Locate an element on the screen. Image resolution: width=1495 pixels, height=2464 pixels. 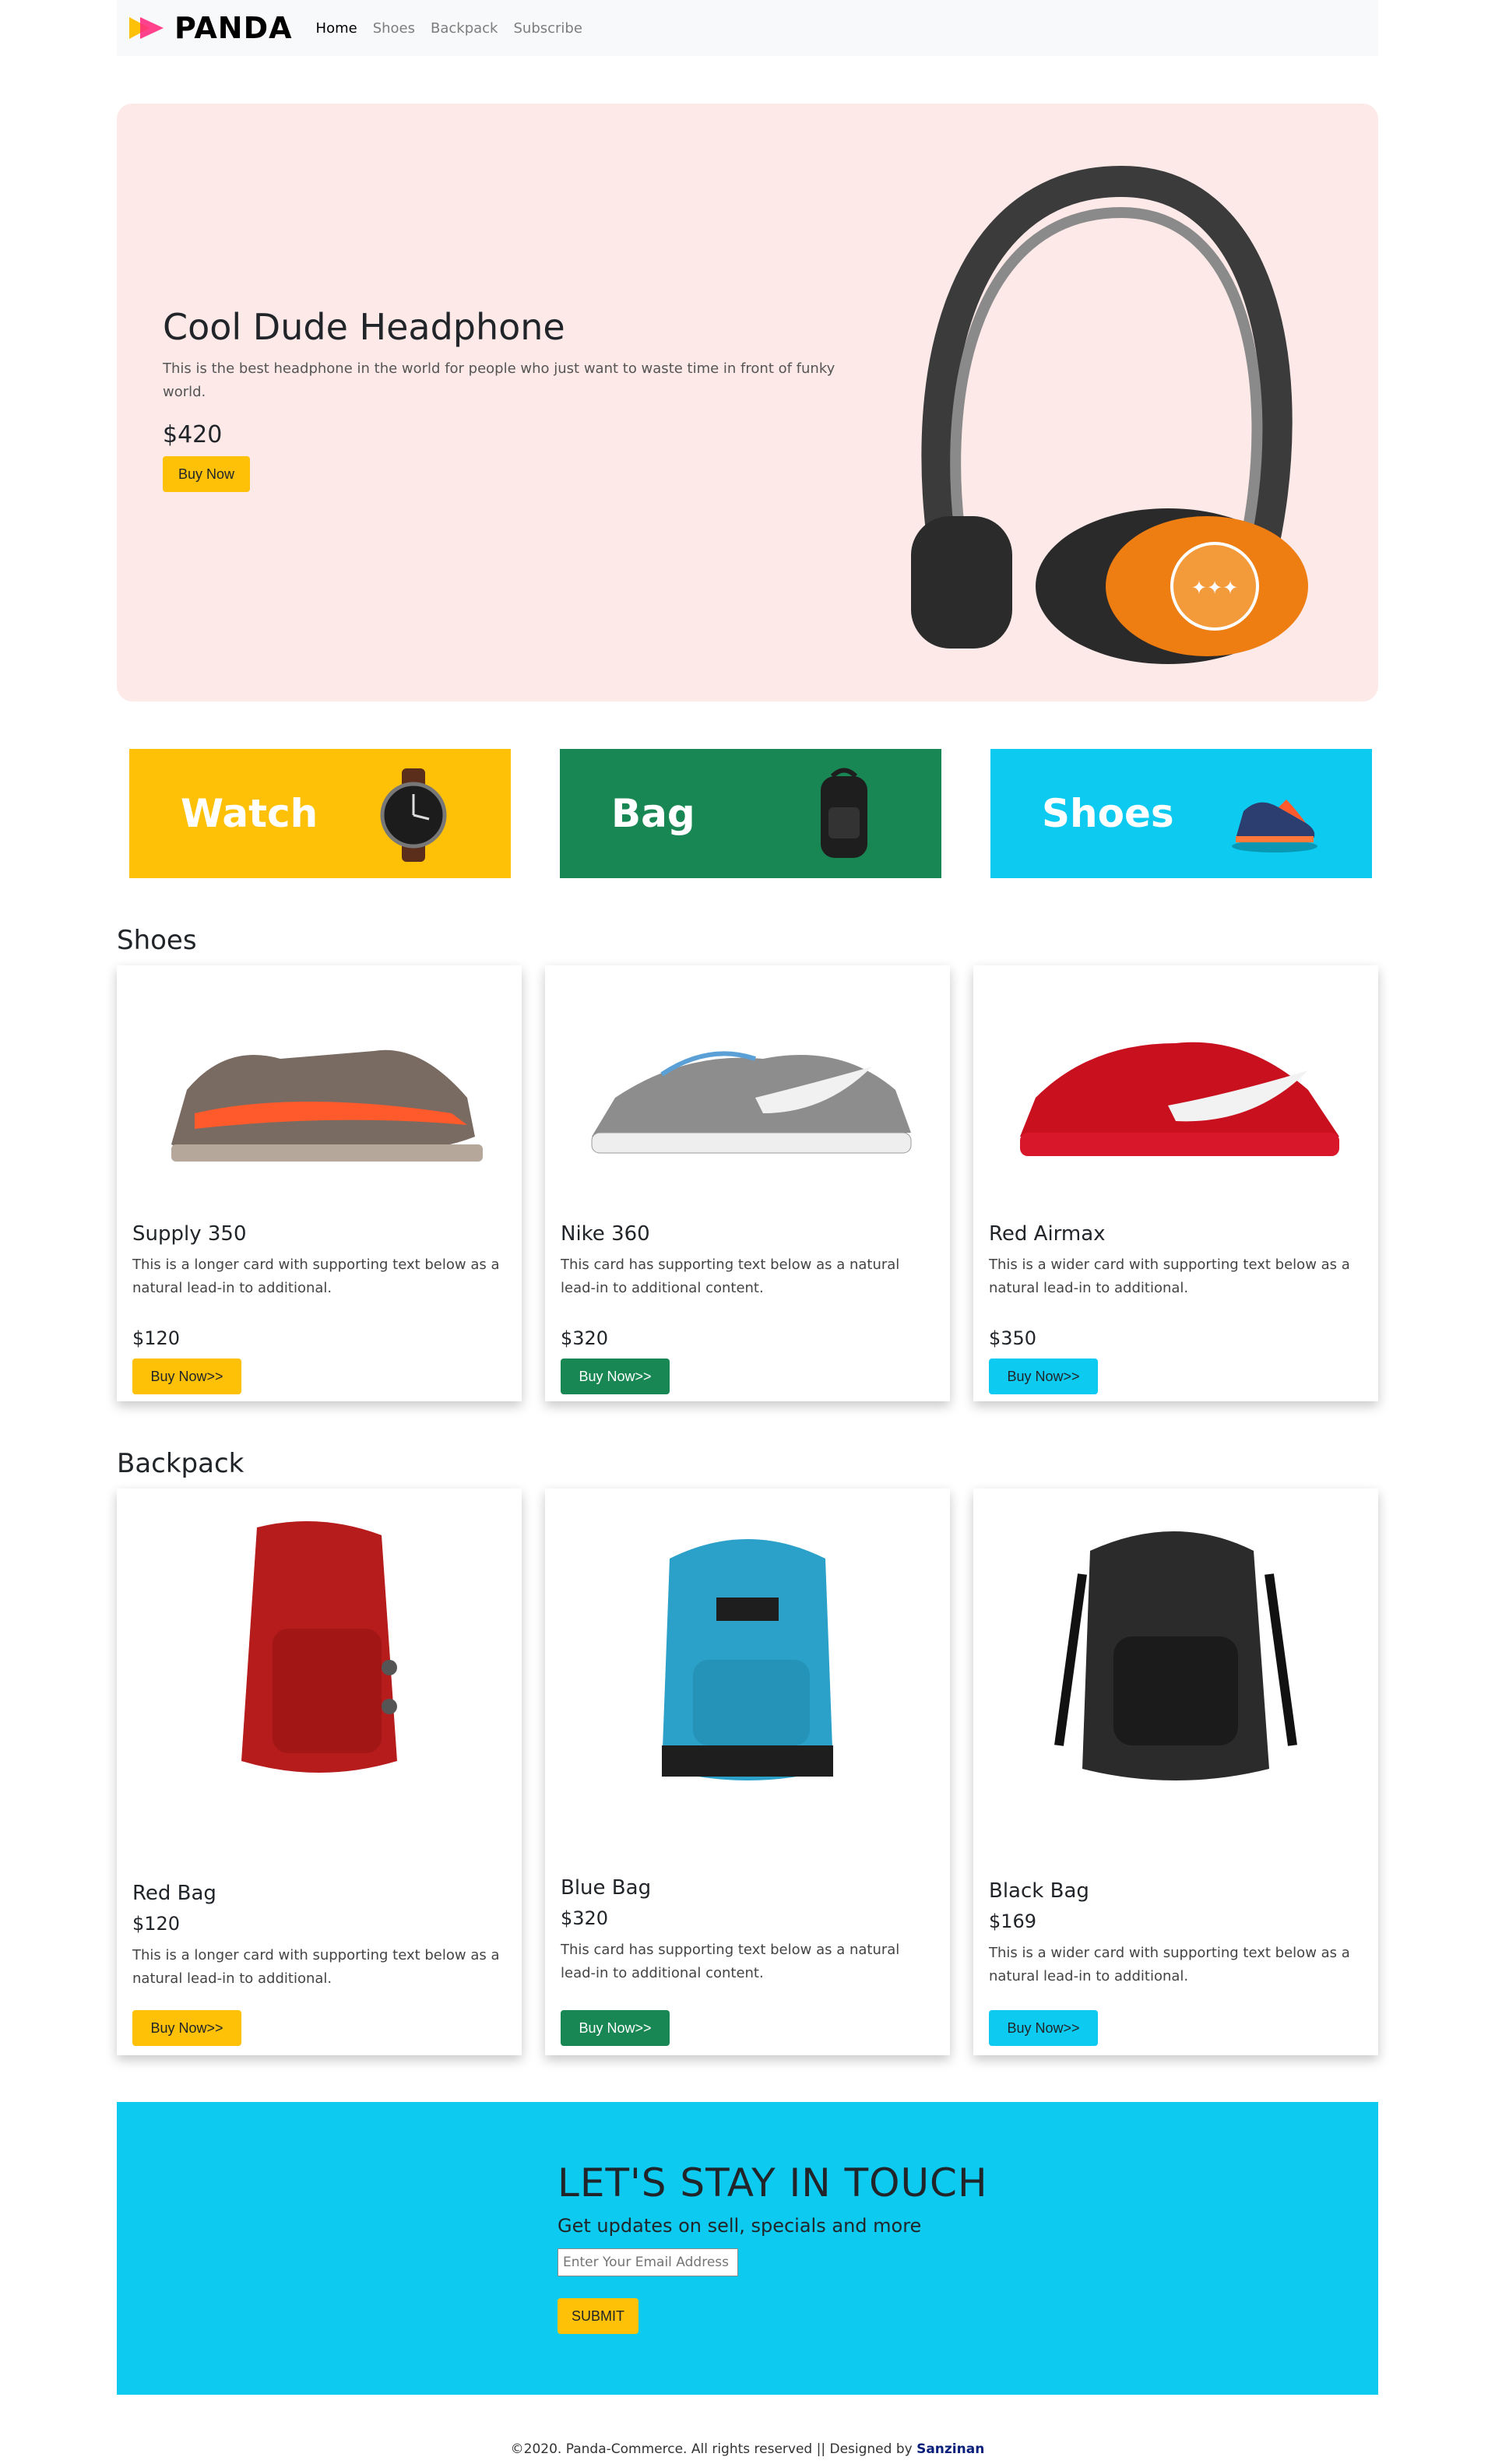
card-title: Supply 350 is located at coordinates (189, 1234).